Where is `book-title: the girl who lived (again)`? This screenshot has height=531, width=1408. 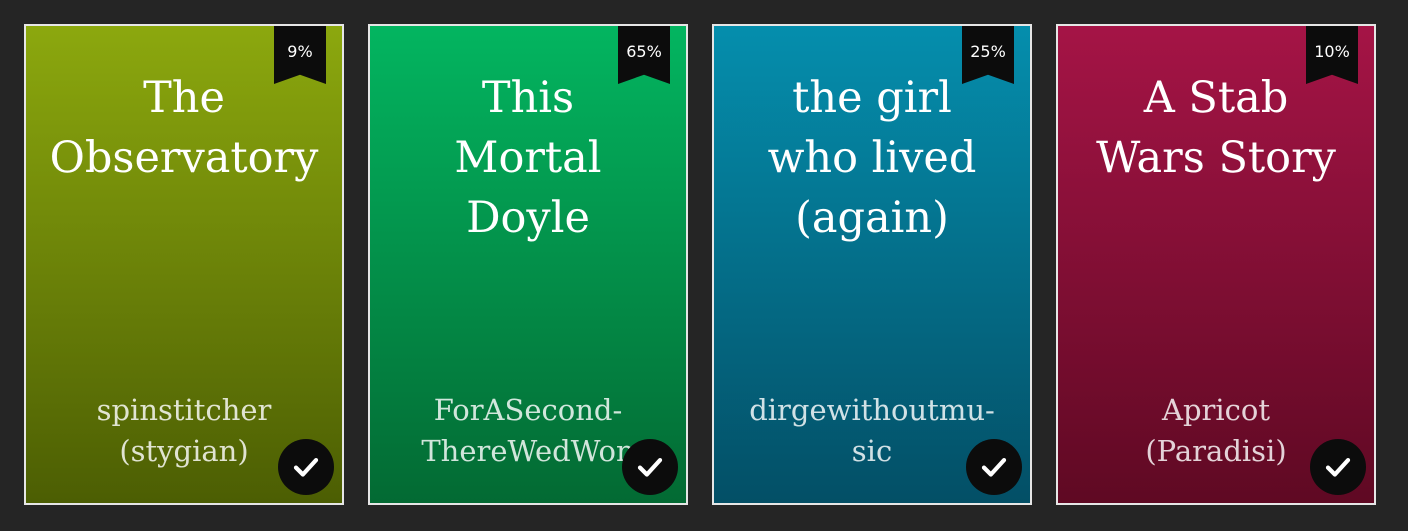 book-title: the girl who lived (again) is located at coordinates (872, 158).